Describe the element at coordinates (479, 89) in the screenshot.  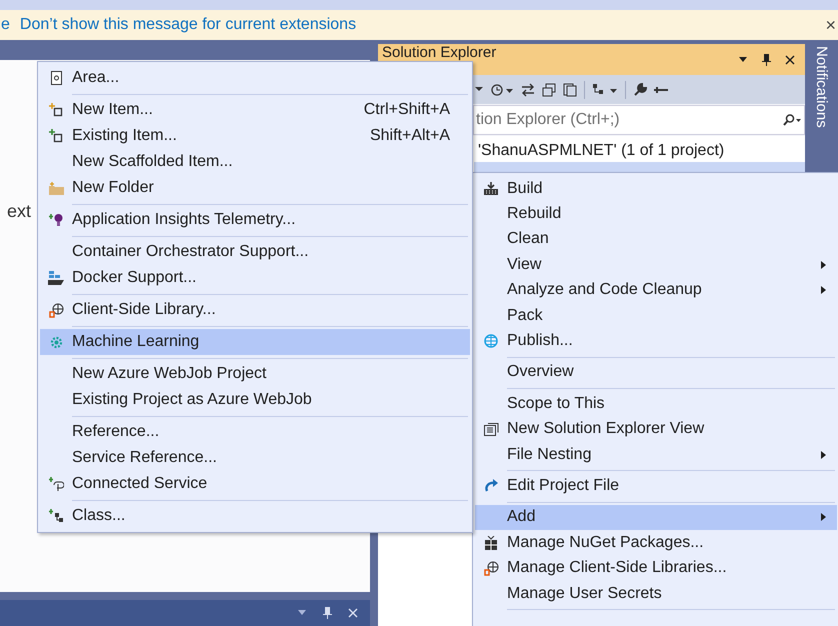
I see `caret-icon` at that location.